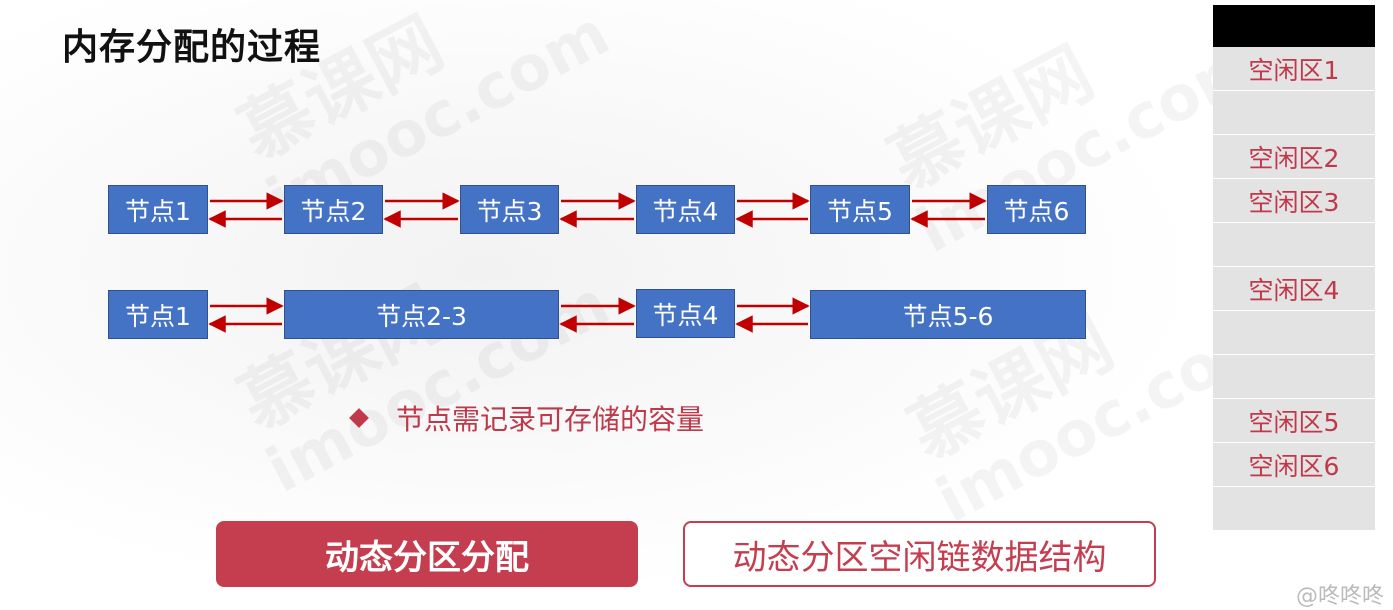 The height and width of the screenshot is (610, 1393). What do you see at coordinates (1294, 26) in the screenshot?
I see `memory-header` at bounding box center [1294, 26].